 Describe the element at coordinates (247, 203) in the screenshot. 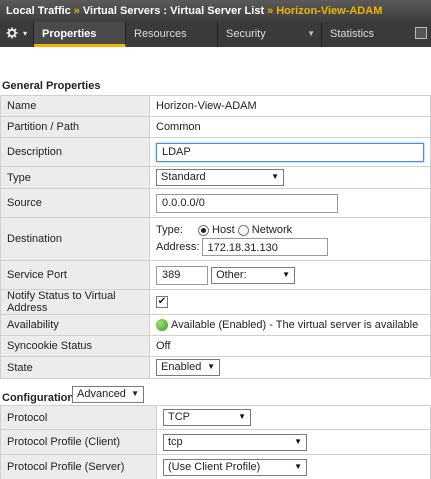

I see `source-input: 0.0.0.0/0` at that location.